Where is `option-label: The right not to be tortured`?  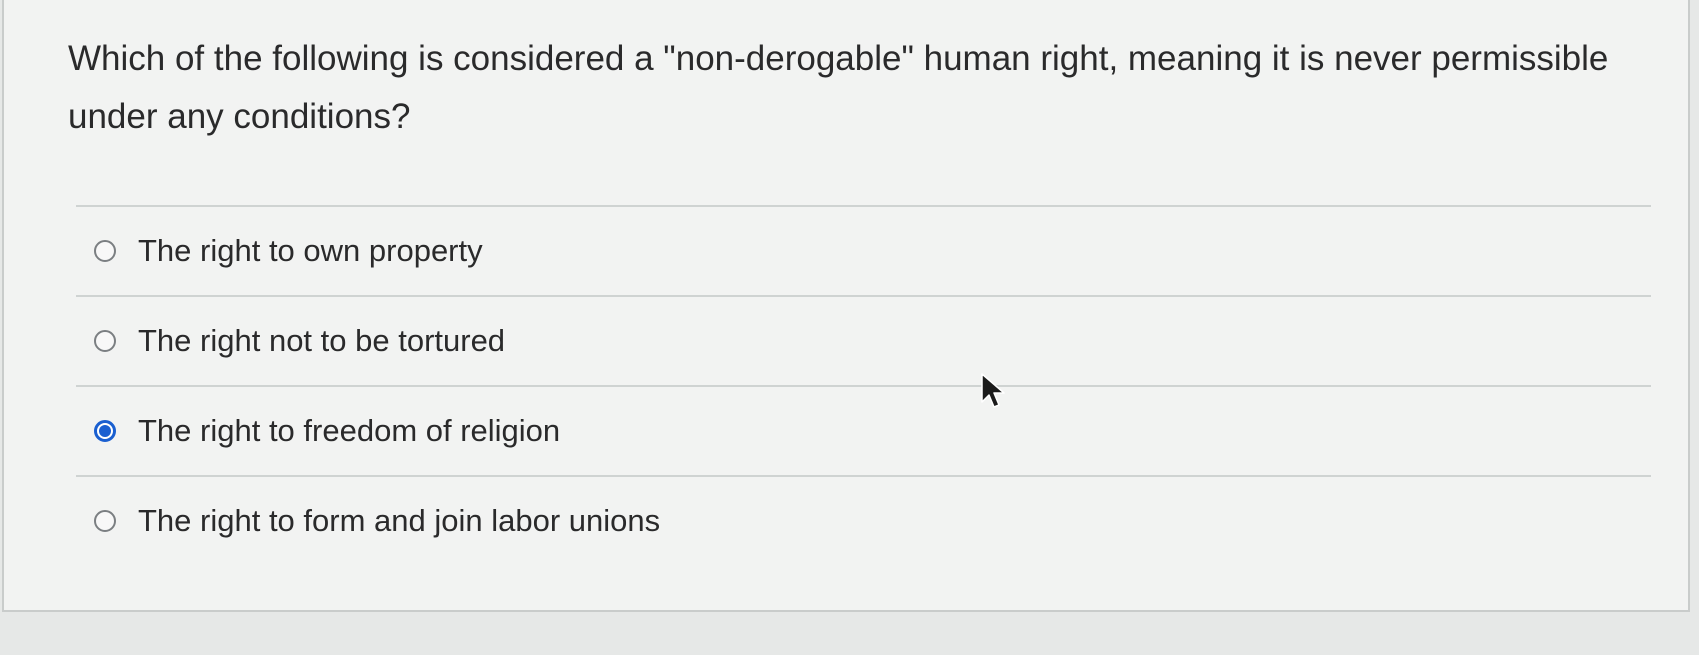 option-label: The right not to be tortured is located at coordinates (322, 340).